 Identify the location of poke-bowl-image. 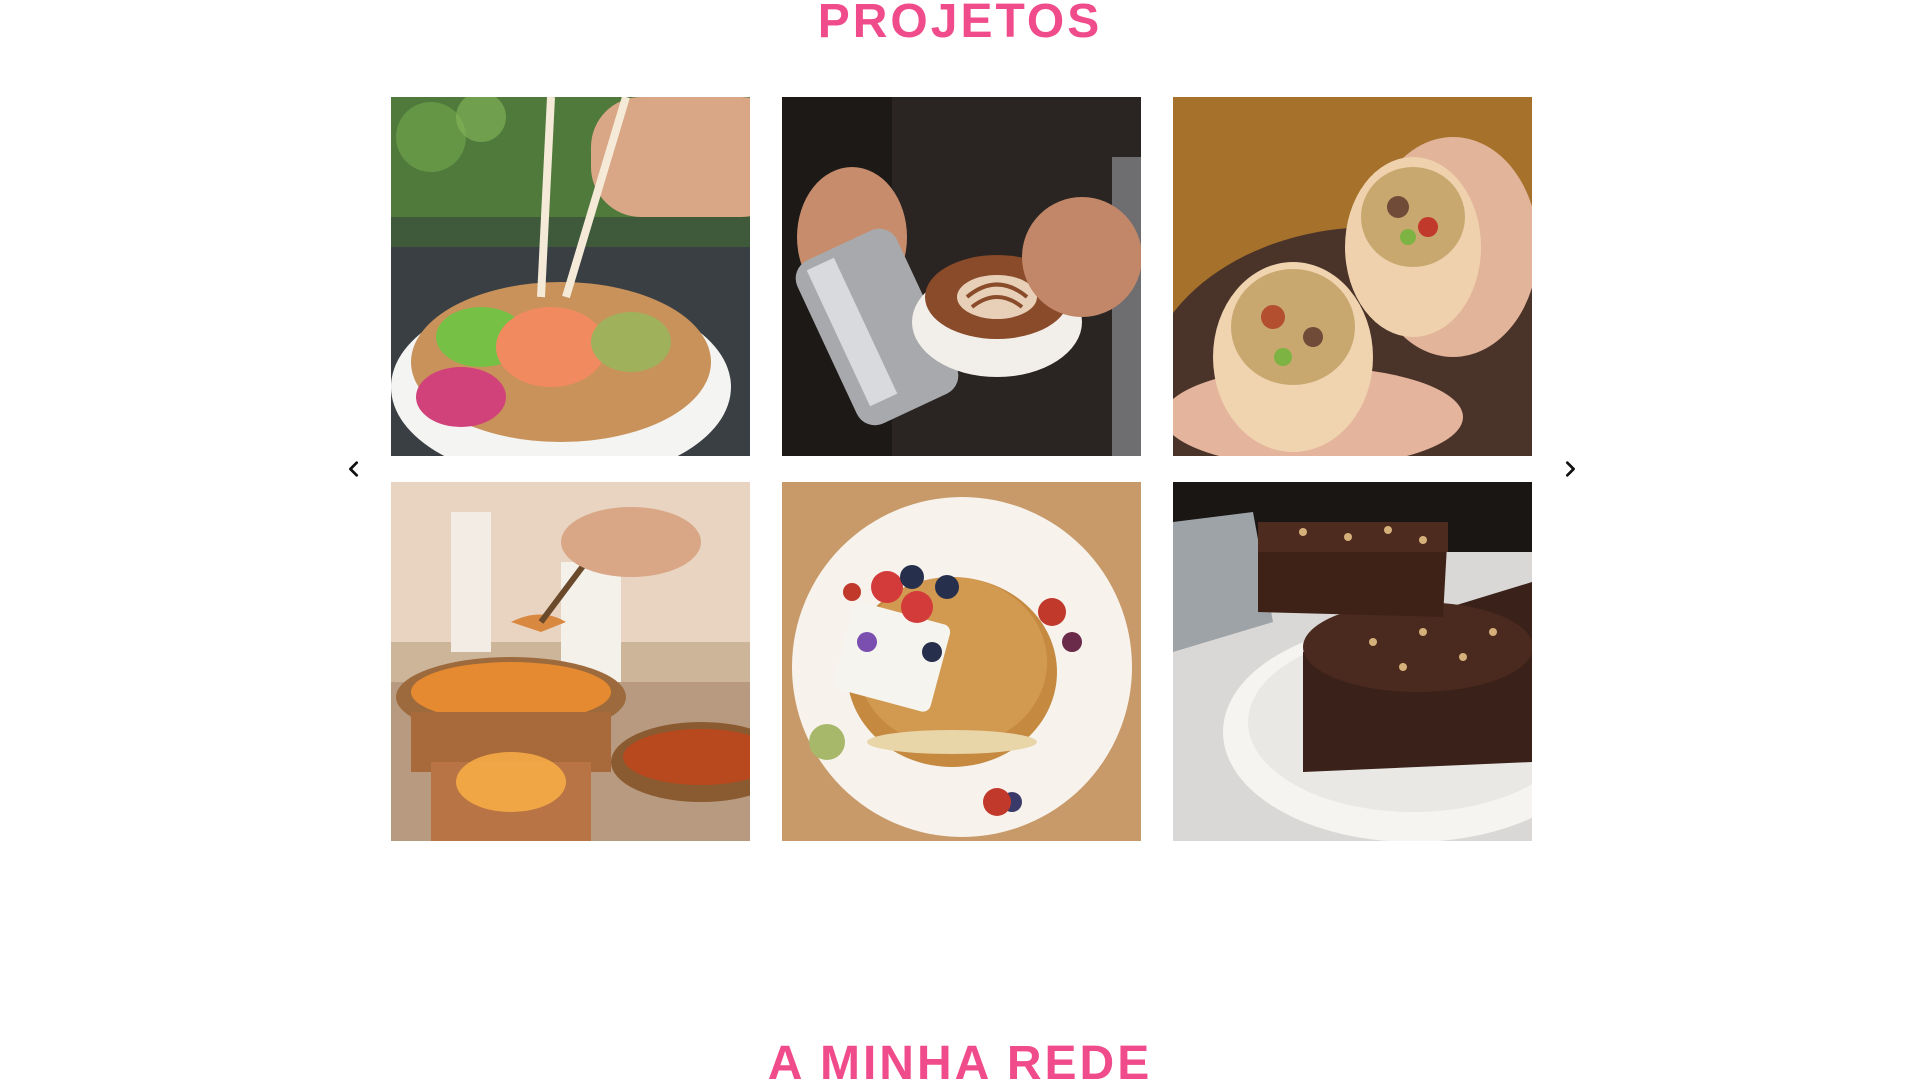
(570, 276).